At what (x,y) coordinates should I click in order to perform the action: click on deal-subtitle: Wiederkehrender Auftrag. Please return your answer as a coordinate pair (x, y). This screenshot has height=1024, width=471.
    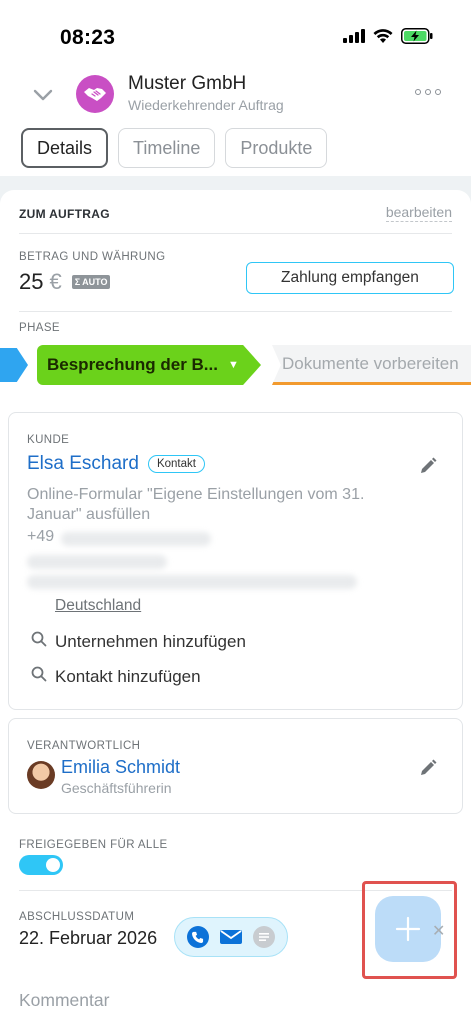
    Looking at the image, I should click on (206, 105).